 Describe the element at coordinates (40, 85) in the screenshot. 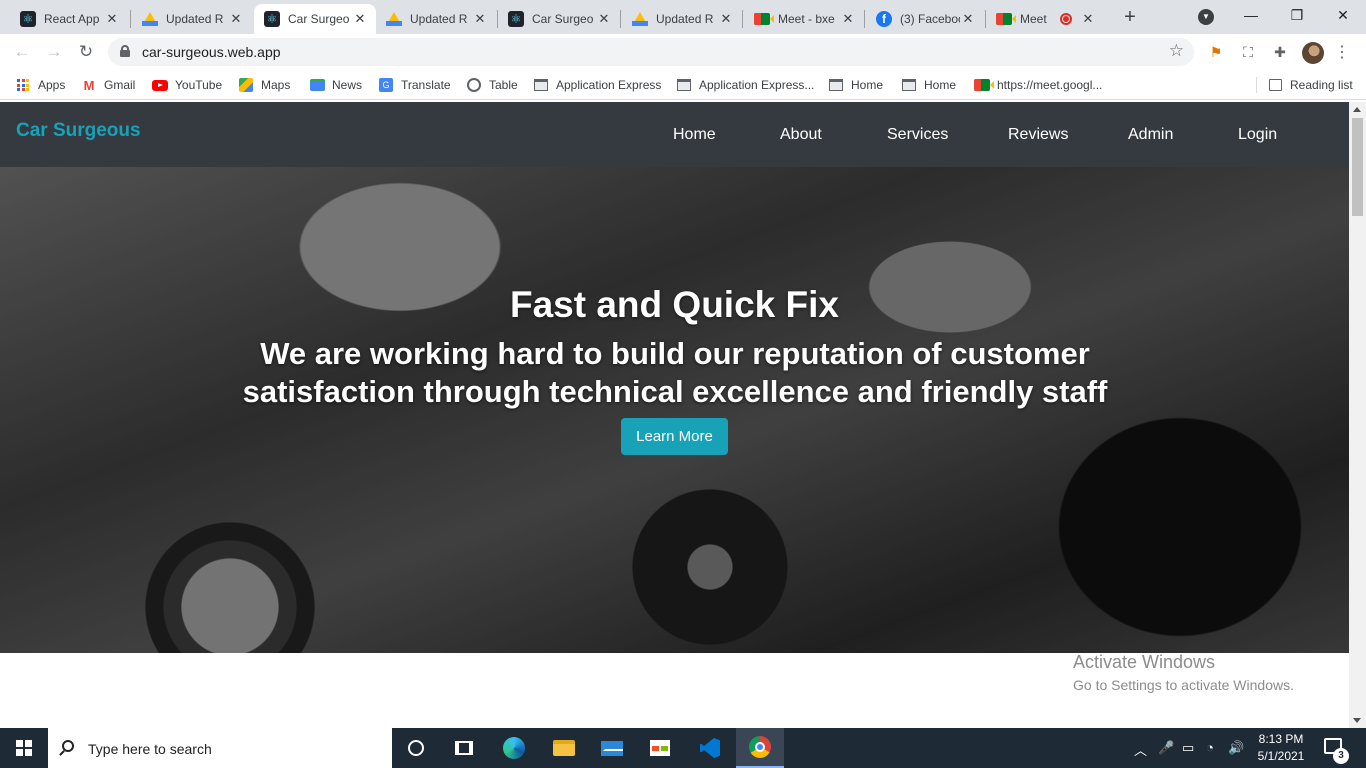

I see `bookmark-apps: Apps` at that location.